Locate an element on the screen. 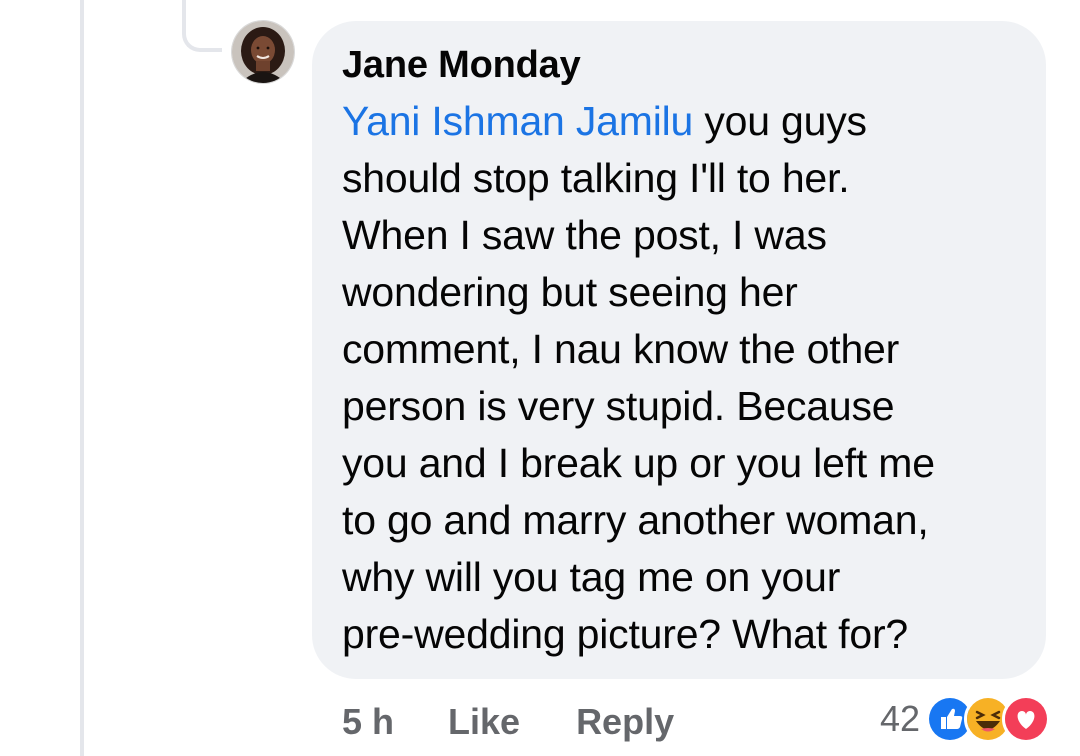 This screenshot has height=756, width=1080. comment-timestamp: 5 h is located at coordinates (368, 722).